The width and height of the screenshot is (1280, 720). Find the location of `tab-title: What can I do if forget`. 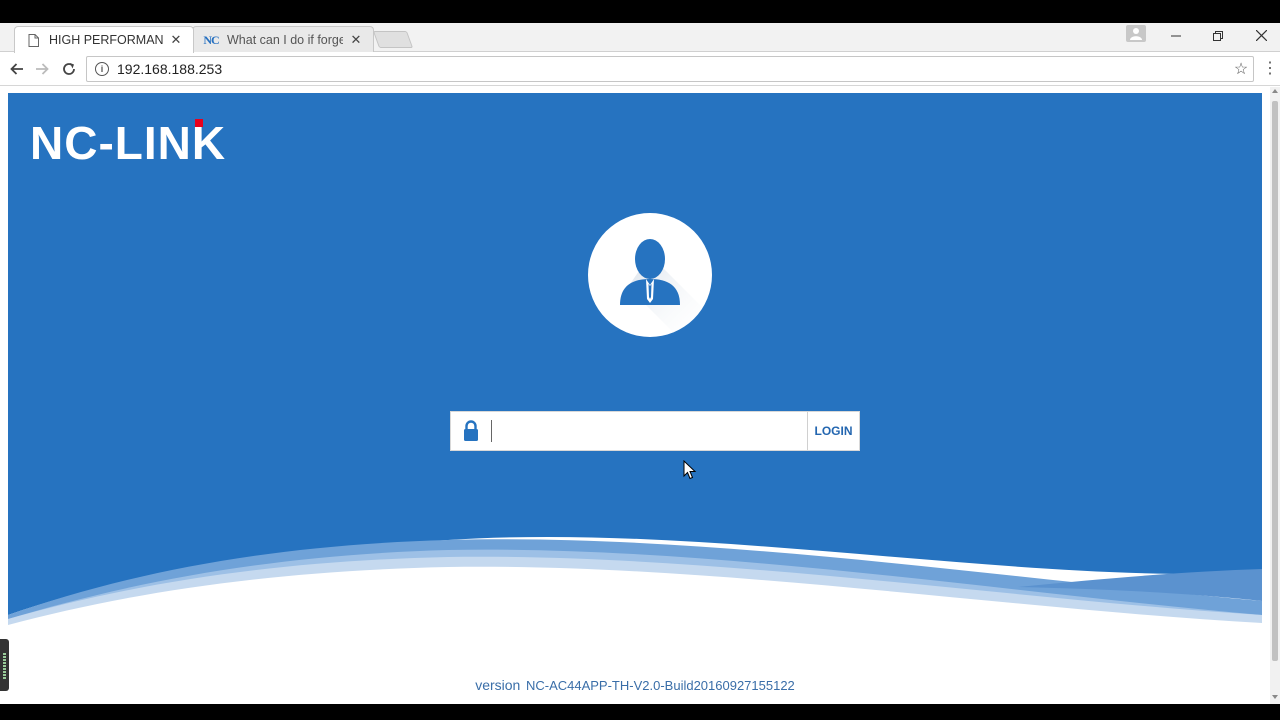

tab-title: What can I do if forget is located at coordinates (285, 40).